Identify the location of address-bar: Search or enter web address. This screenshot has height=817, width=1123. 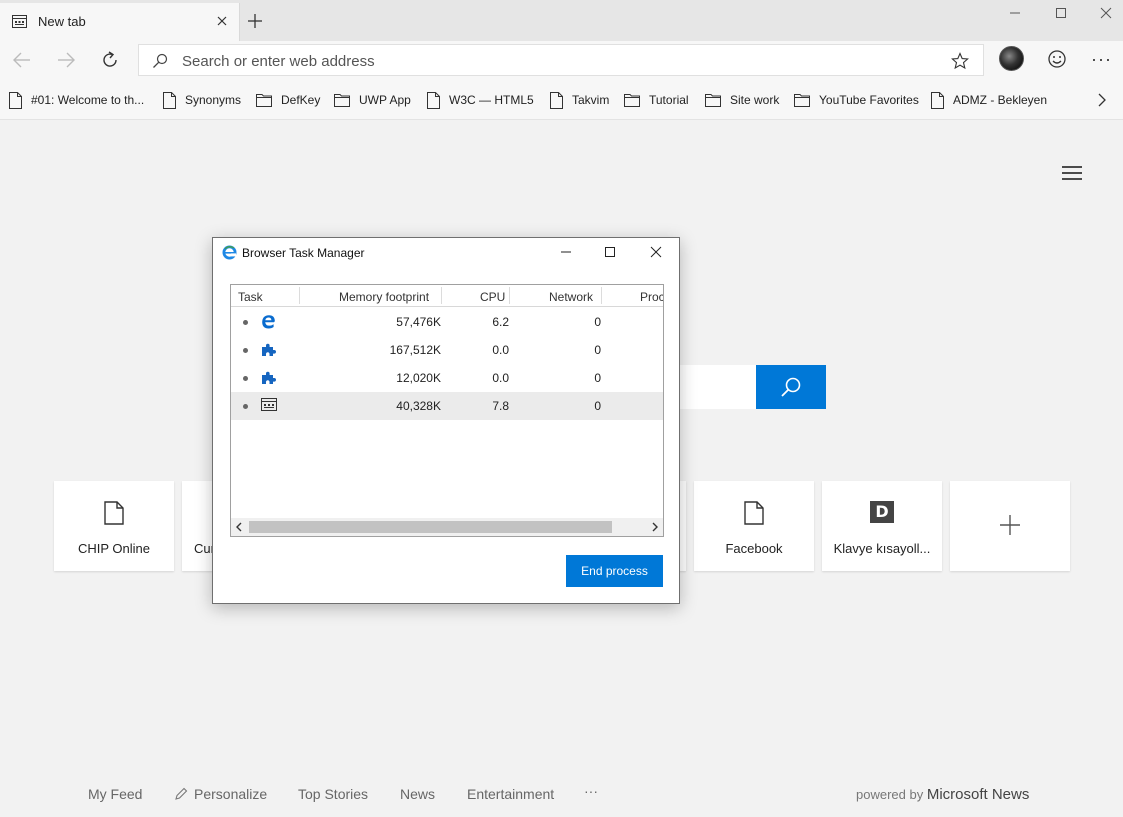
(561, 60).